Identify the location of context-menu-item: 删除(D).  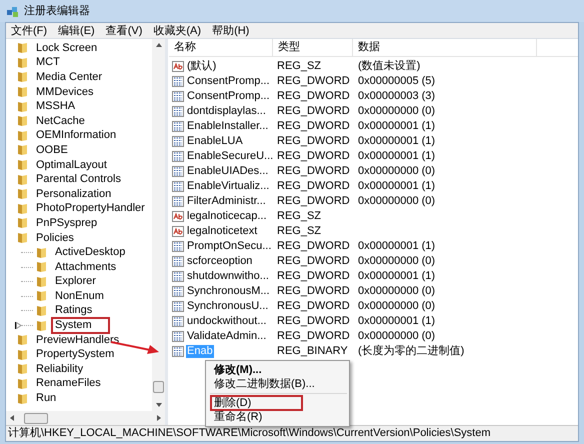
(257, 403).